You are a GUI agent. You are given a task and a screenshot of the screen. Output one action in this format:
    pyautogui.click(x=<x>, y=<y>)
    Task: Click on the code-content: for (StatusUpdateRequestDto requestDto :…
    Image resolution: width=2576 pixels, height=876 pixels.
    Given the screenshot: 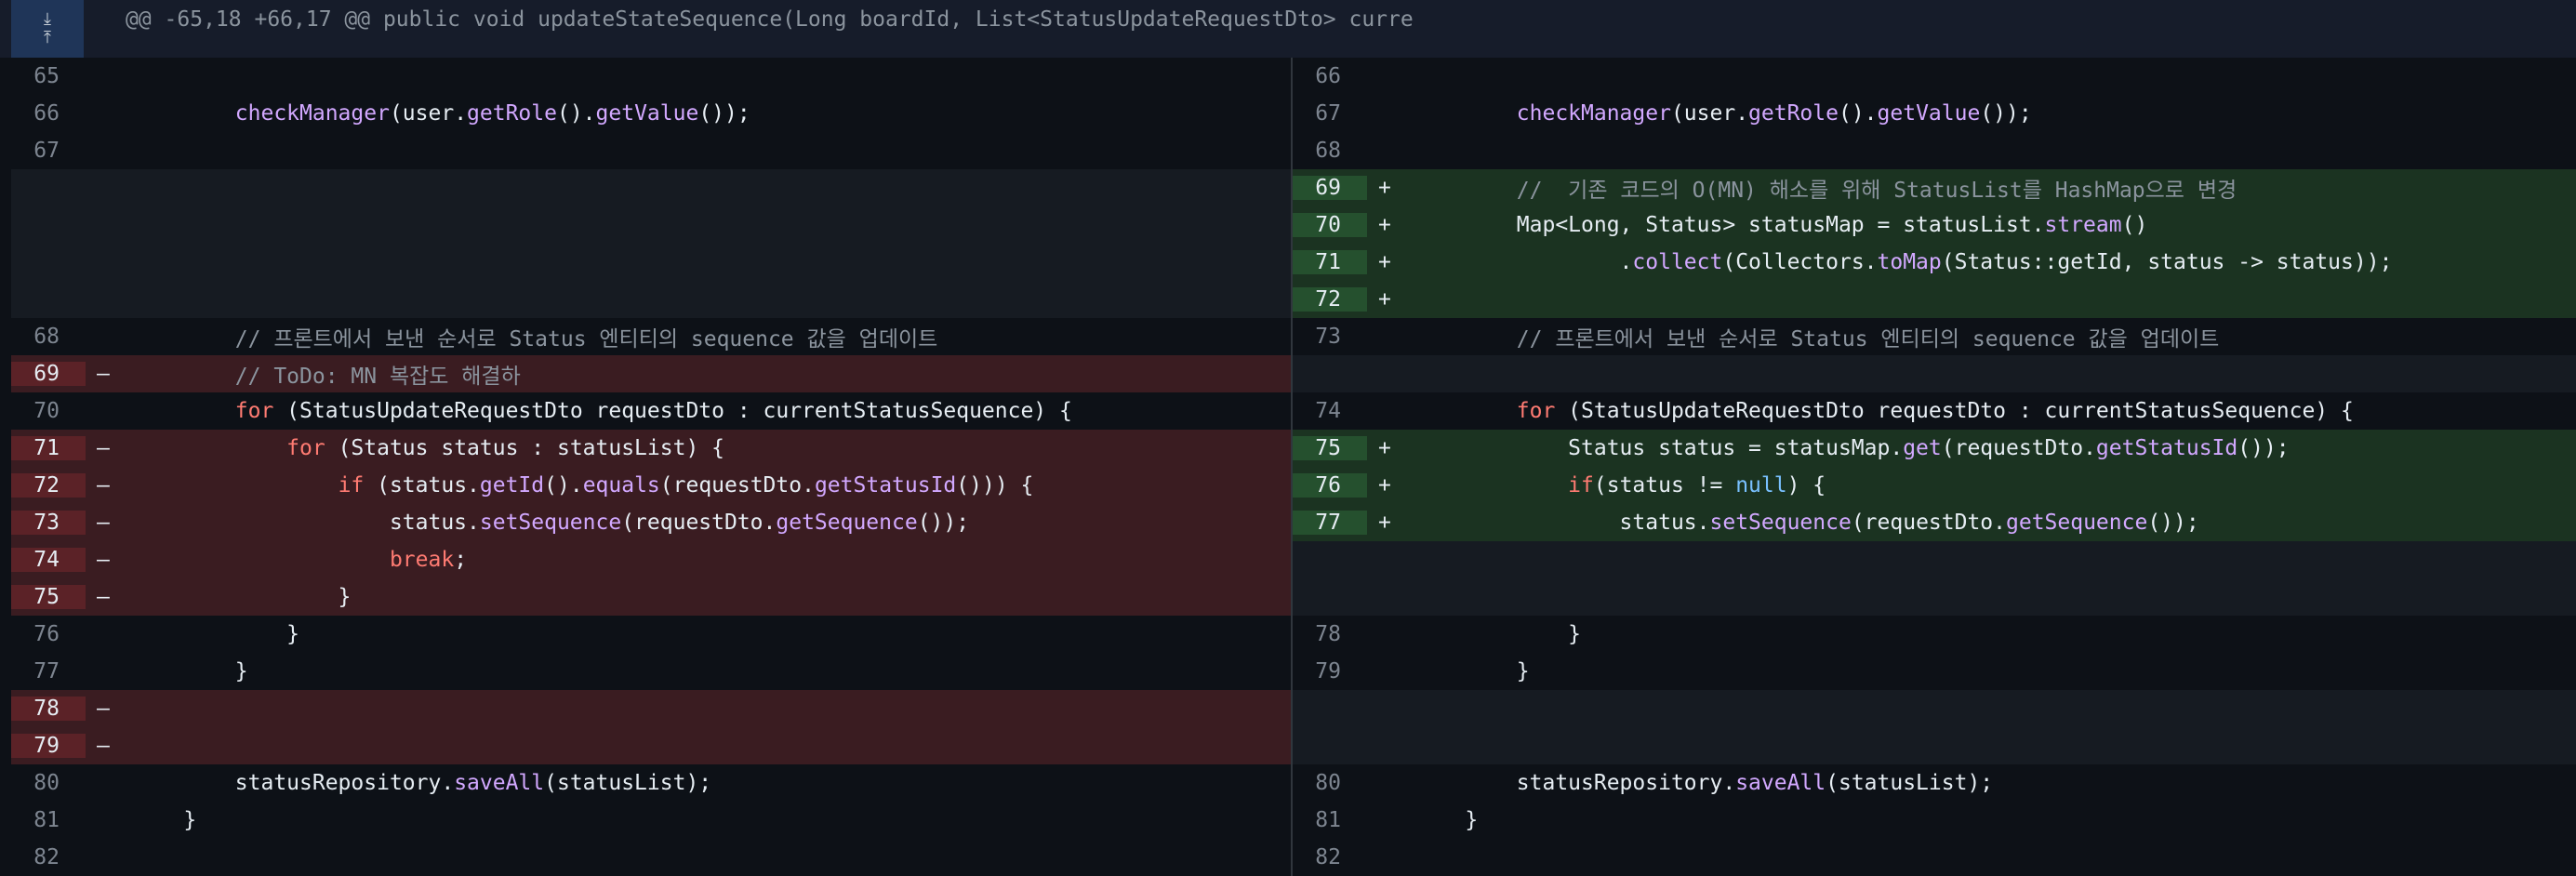 What is the action you would take?
    pyautogui.click(x=1935, y=411)
    